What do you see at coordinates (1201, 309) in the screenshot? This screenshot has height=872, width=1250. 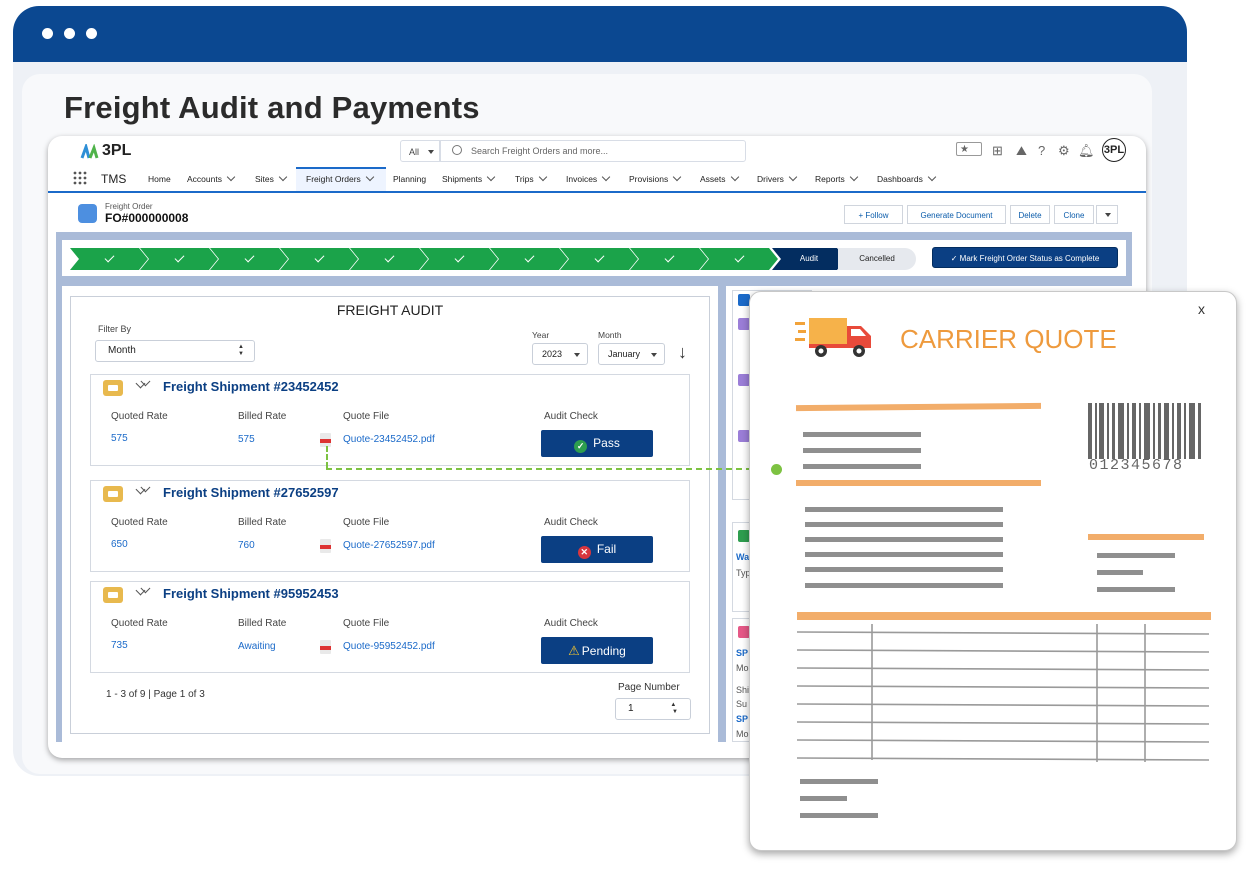 I see `close-icon: x` at bounding box center [1201, 309].